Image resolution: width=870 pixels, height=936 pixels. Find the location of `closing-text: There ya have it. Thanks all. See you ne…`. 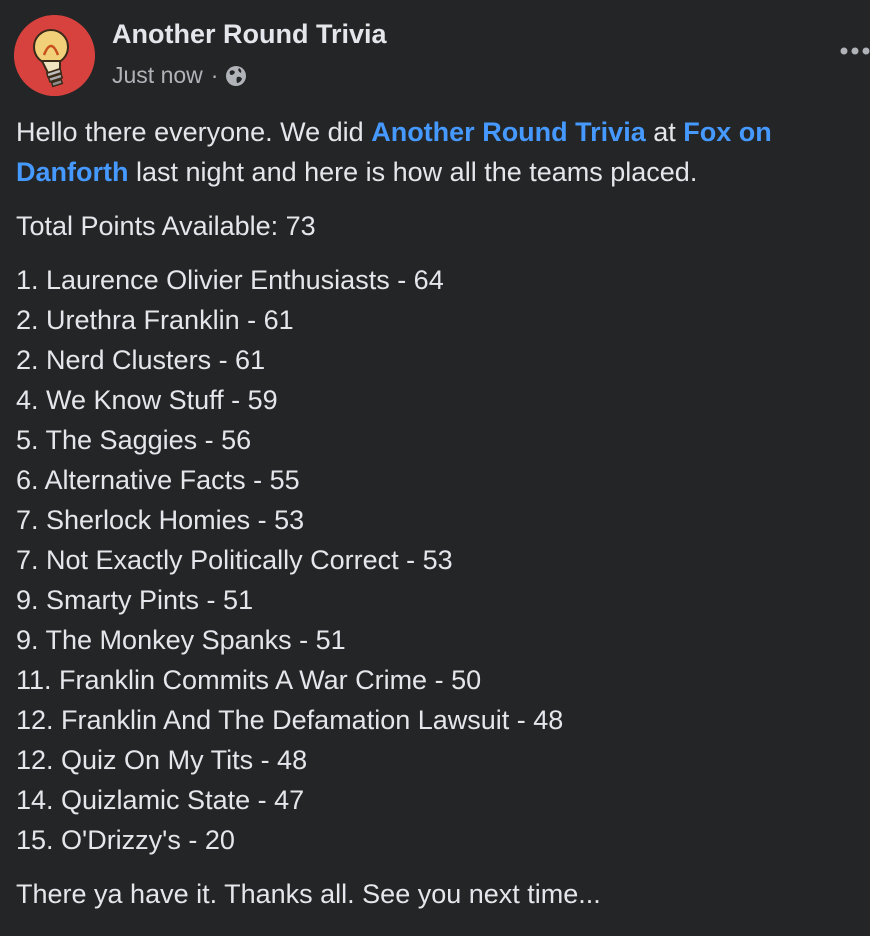

closing-text: There ya have it. Thanks all. See you ne… is located at coordinates (308, 894).